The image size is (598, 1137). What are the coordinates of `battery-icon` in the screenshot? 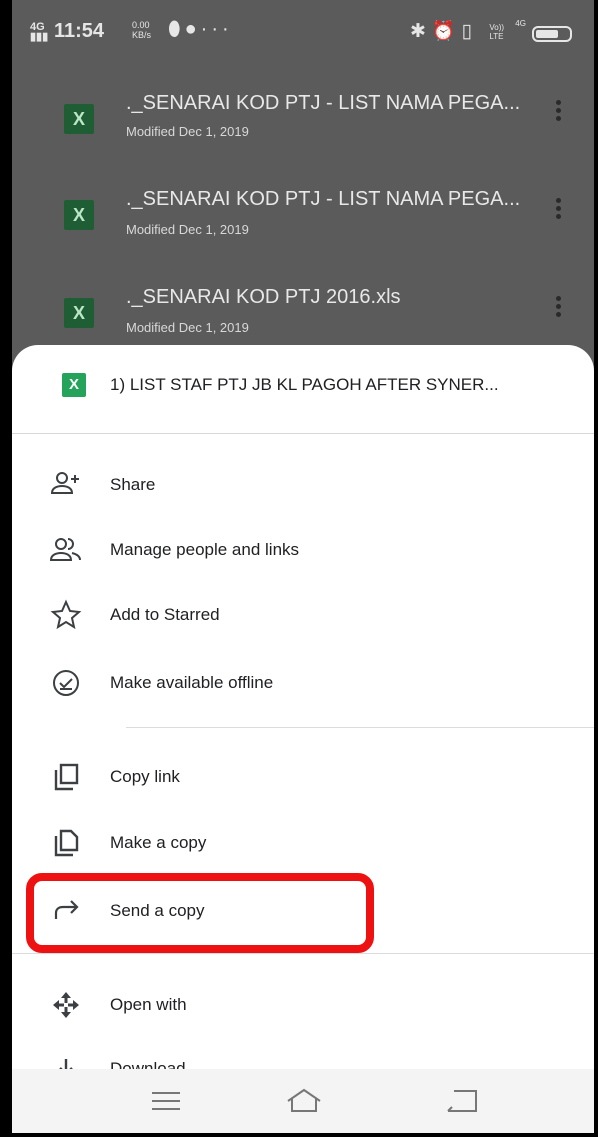 It's located at (552, 34).